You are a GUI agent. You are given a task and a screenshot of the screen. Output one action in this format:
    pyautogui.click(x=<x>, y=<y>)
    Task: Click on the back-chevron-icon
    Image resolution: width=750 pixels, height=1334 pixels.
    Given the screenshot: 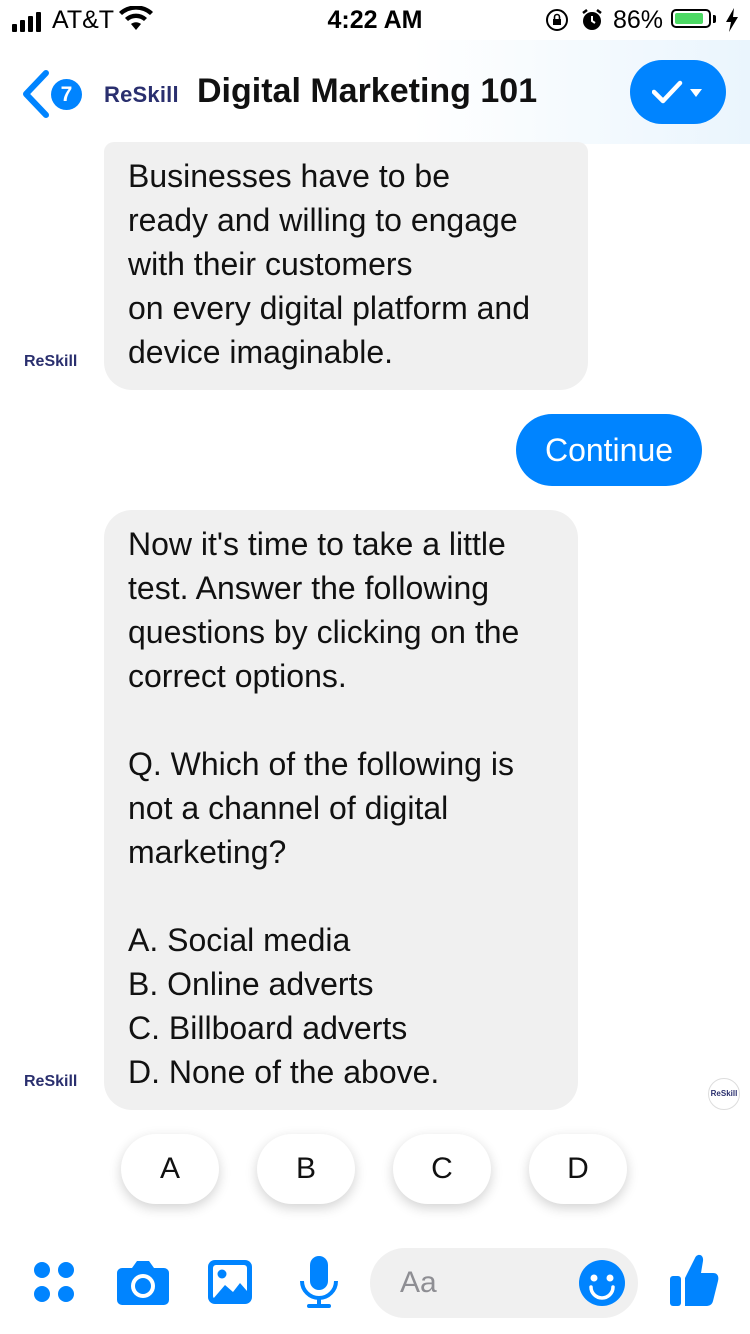 What is the action you would take?
    pyautogui.click(x=35, y=96)
    